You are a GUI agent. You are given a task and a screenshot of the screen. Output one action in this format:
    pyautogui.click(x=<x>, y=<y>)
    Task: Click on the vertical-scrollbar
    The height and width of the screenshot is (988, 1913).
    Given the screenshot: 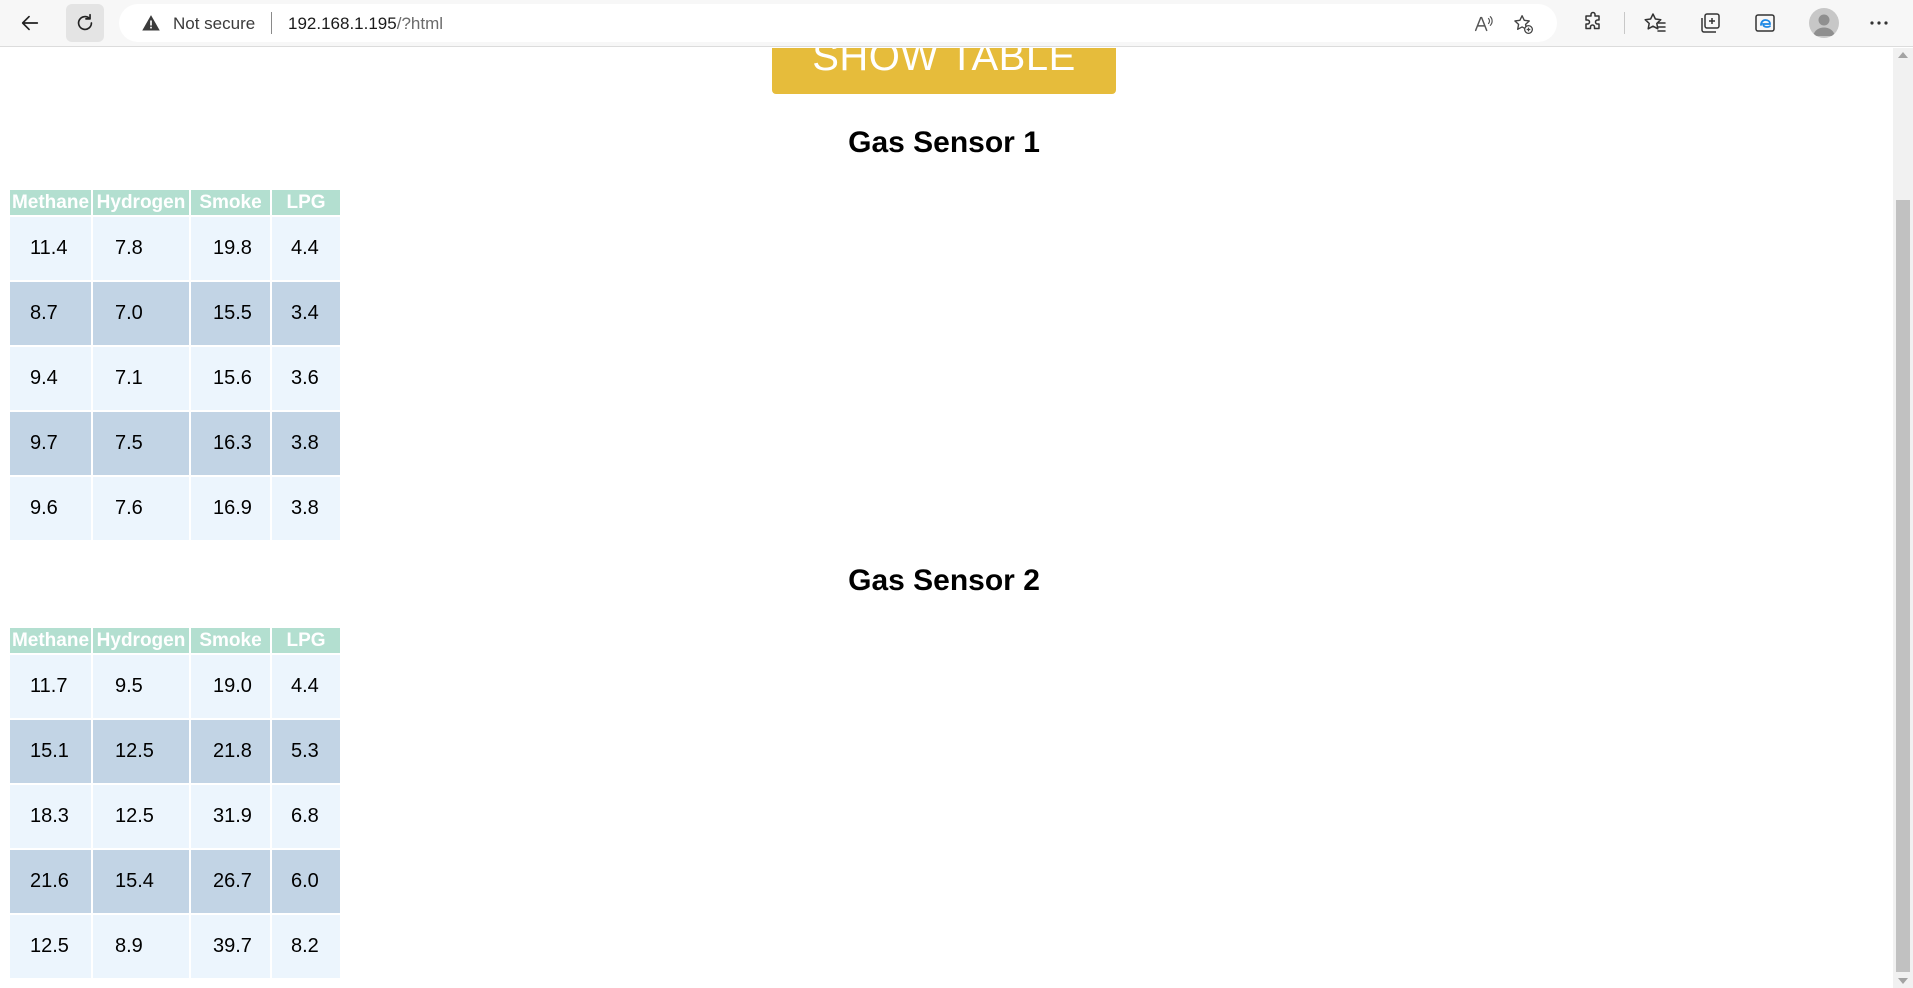 What is the action you would take?
    pyautogui.click(x=1903, y=518)
    